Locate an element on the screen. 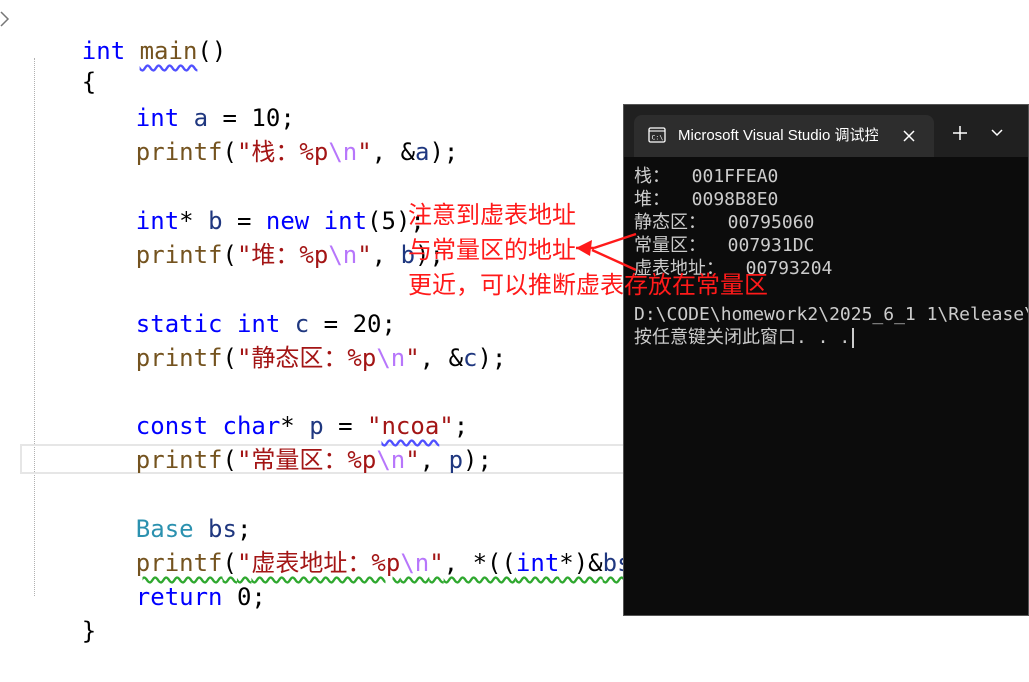  number: 0 is located at coordinates (244, 597).